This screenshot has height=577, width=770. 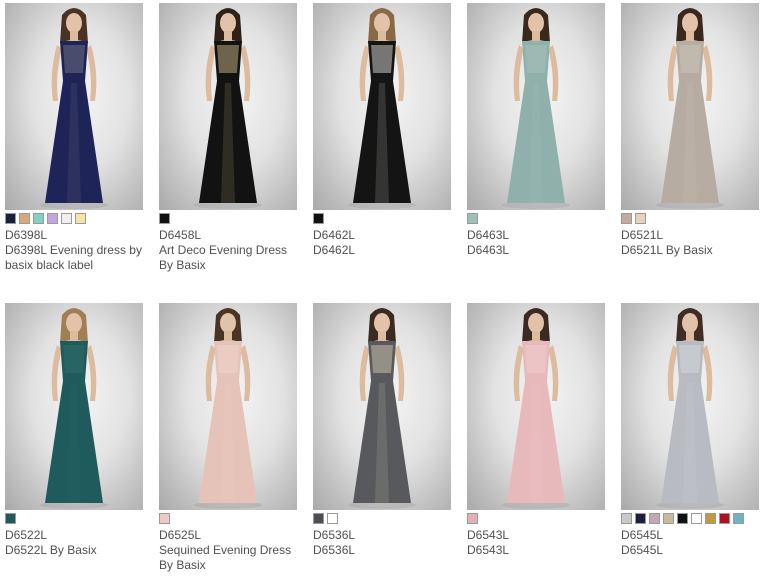 What do you see at coordinates (691, 250) in the screenshot?
I see `product-name-link: D6521L By Basix` at bounding box center [691, 250].